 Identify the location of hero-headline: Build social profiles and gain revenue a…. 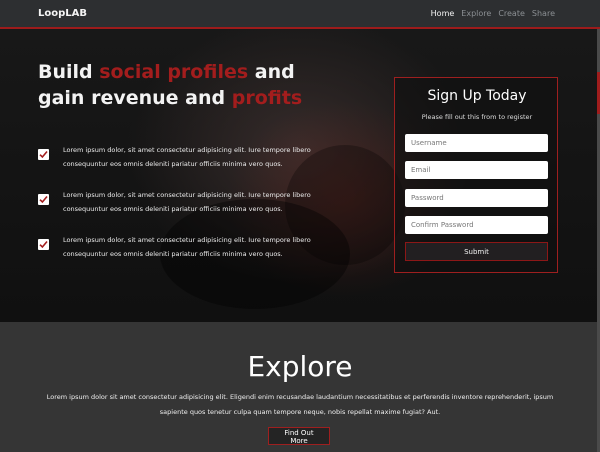
(188, 85).